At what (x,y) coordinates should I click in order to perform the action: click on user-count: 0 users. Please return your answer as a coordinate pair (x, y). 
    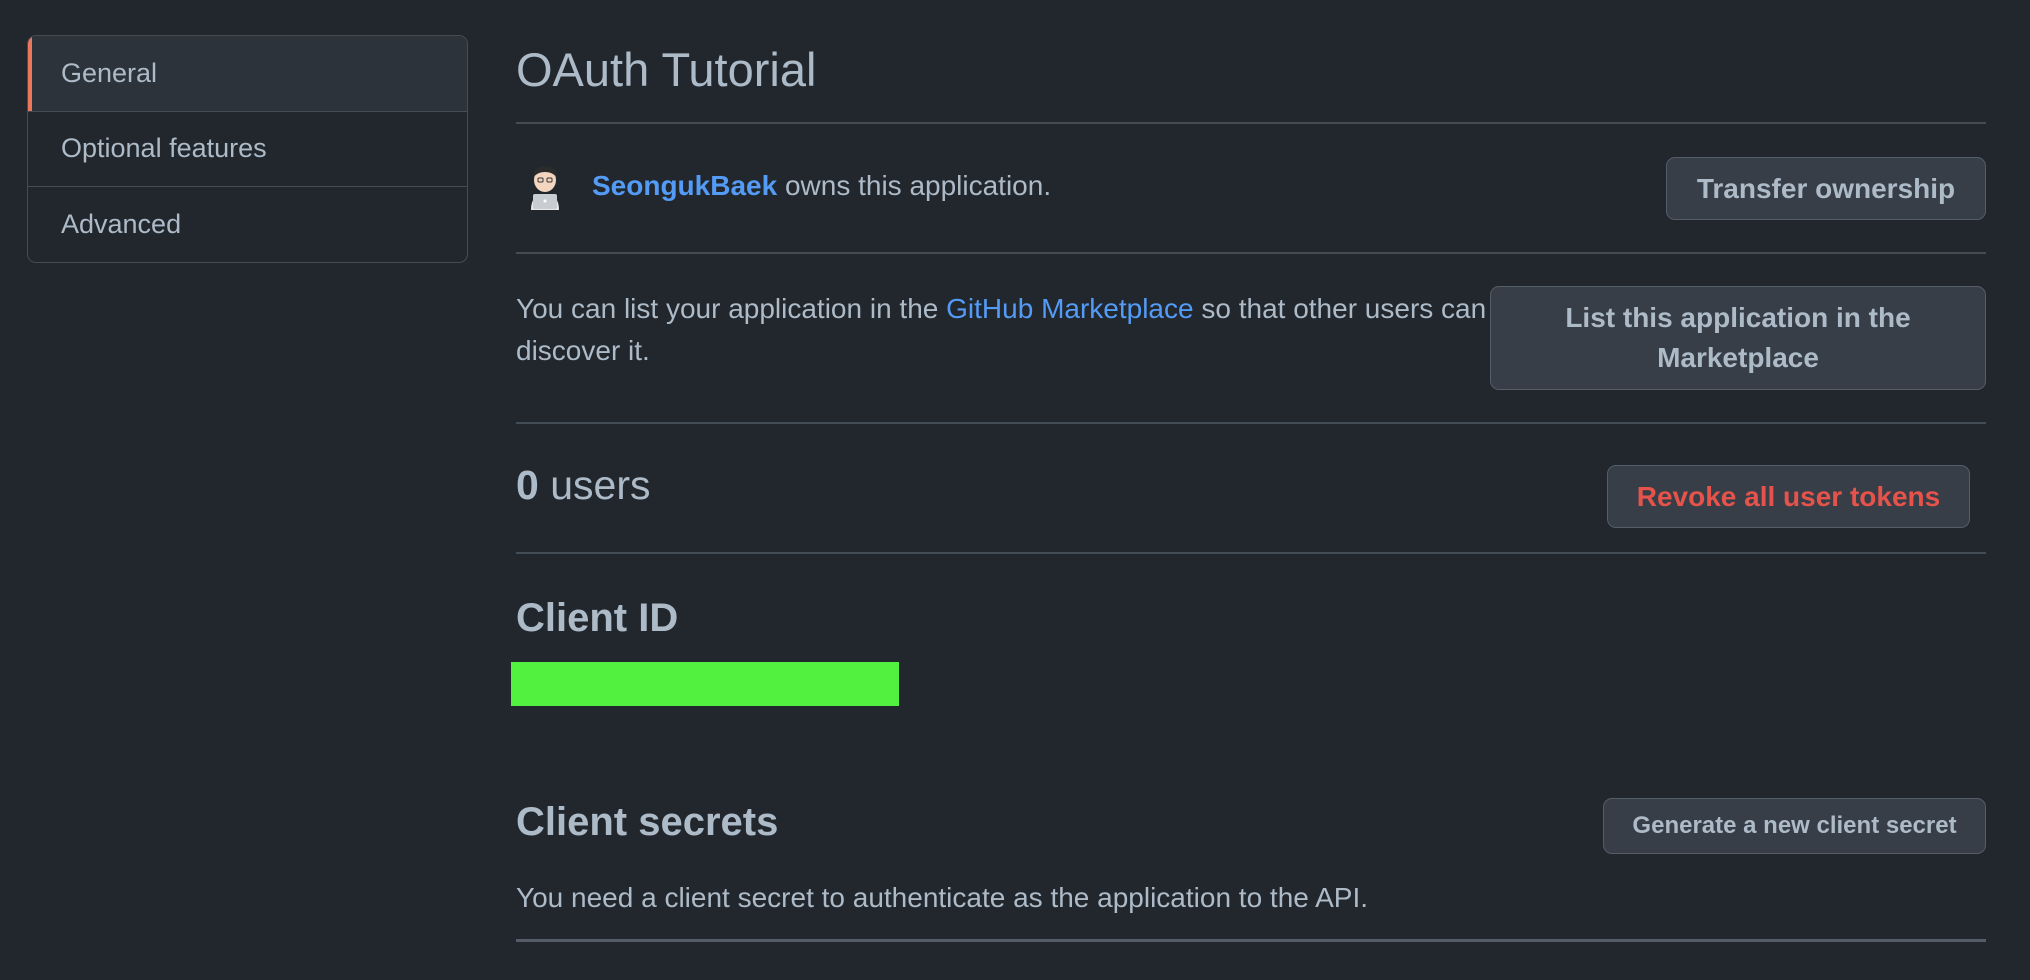
    Looking at the image, I should click on (583, 485).